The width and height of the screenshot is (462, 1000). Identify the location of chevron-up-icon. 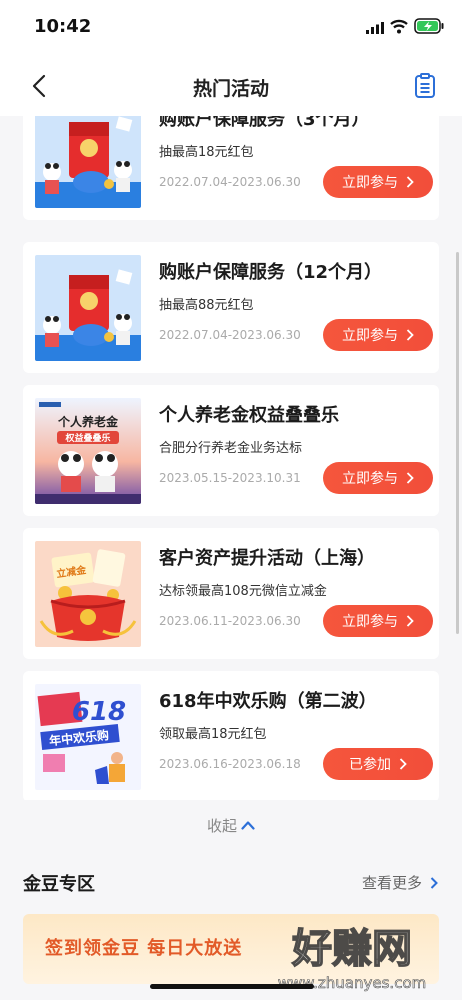
(248, 825).